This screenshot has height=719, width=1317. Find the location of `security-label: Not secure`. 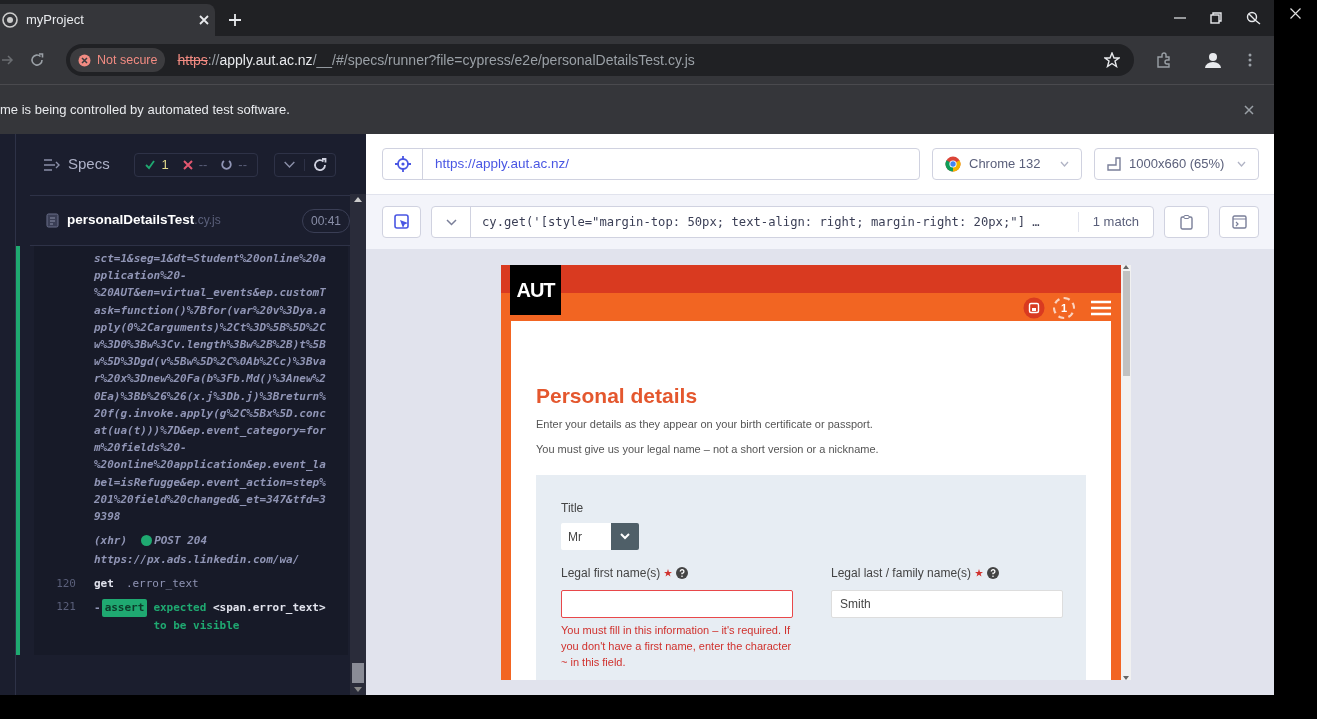

security-label: Not secure is located at coordinates (127, 60).